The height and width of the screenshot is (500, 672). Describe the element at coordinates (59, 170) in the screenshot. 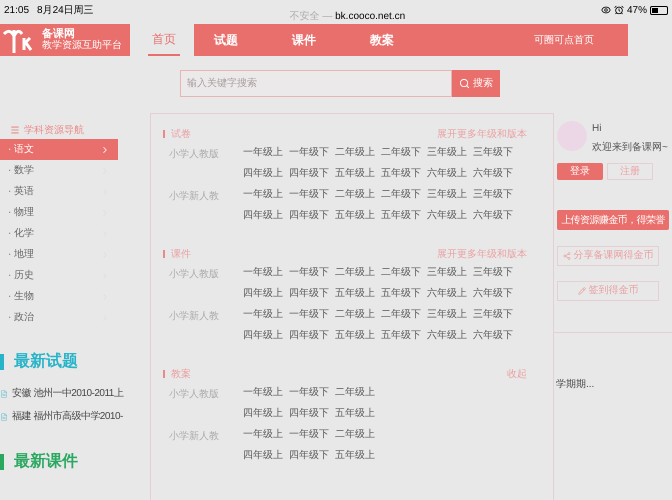

I see `subject-item: · 数学` at that location.